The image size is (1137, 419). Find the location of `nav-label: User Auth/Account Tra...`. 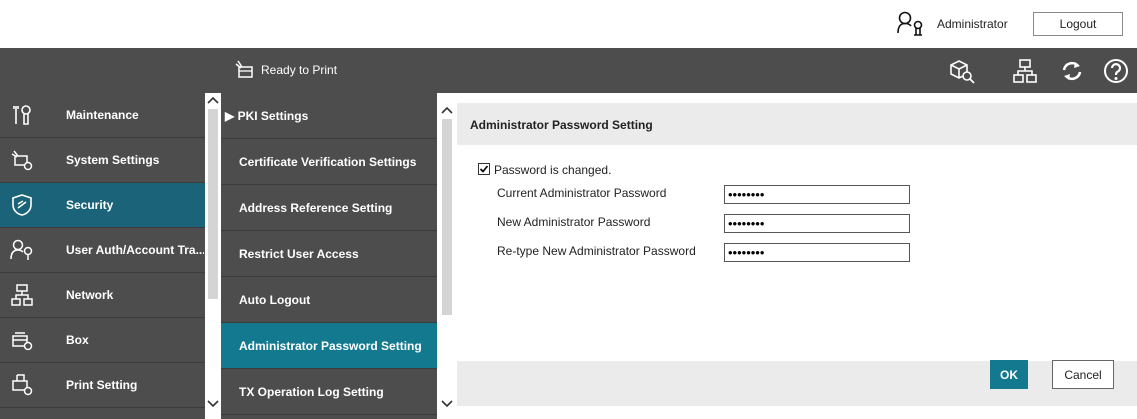

nav-label: User Auth/Account Tra... is located at coordinates (135, 250).